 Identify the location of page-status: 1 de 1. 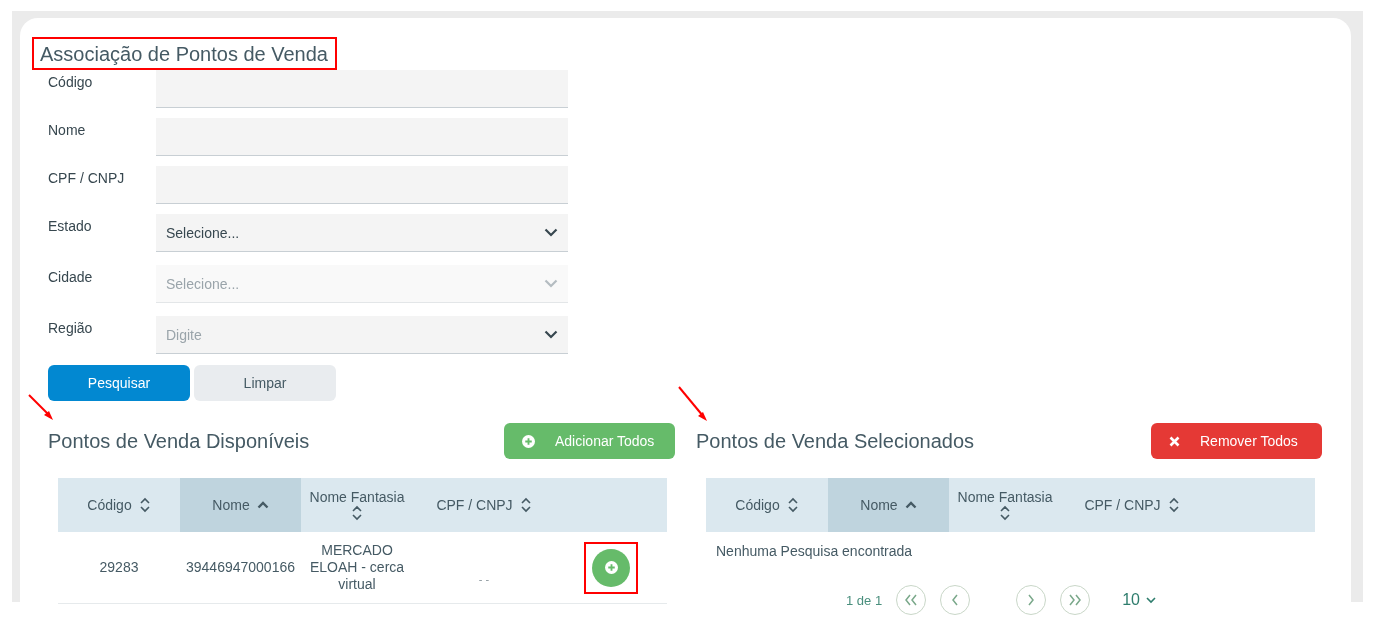
(864, 600).